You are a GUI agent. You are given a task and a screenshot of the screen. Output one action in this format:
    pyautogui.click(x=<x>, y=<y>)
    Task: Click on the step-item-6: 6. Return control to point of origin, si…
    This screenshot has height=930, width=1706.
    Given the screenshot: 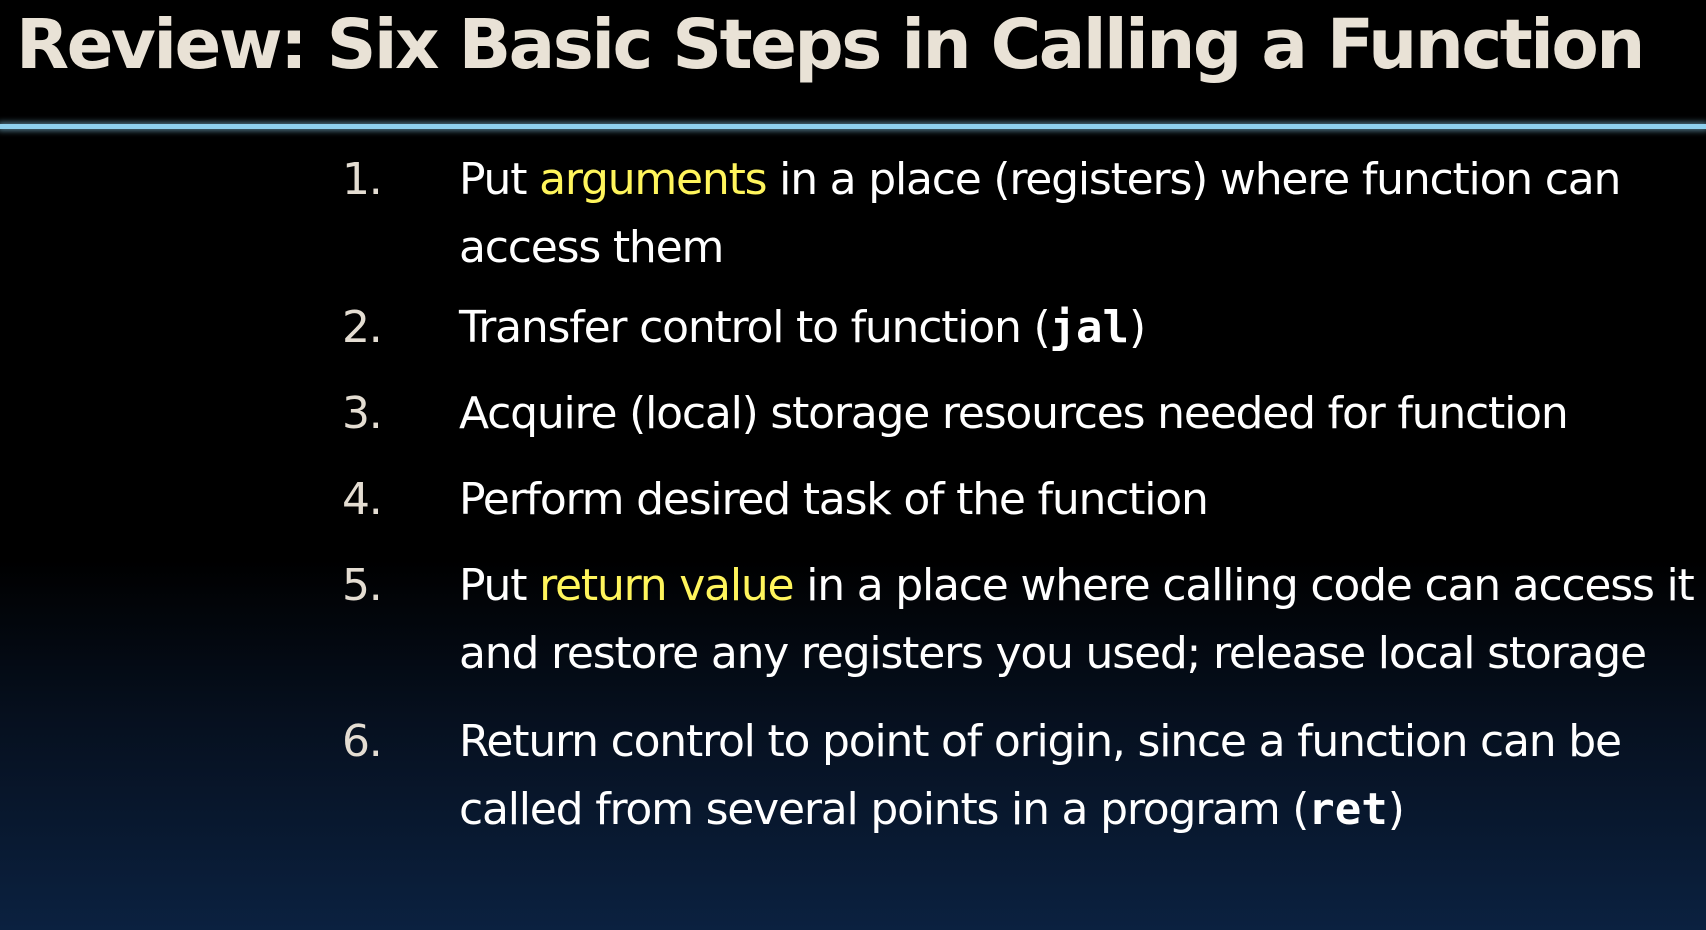 What is the action you would take?
    pyautogui.click(x=849, y=776)
    